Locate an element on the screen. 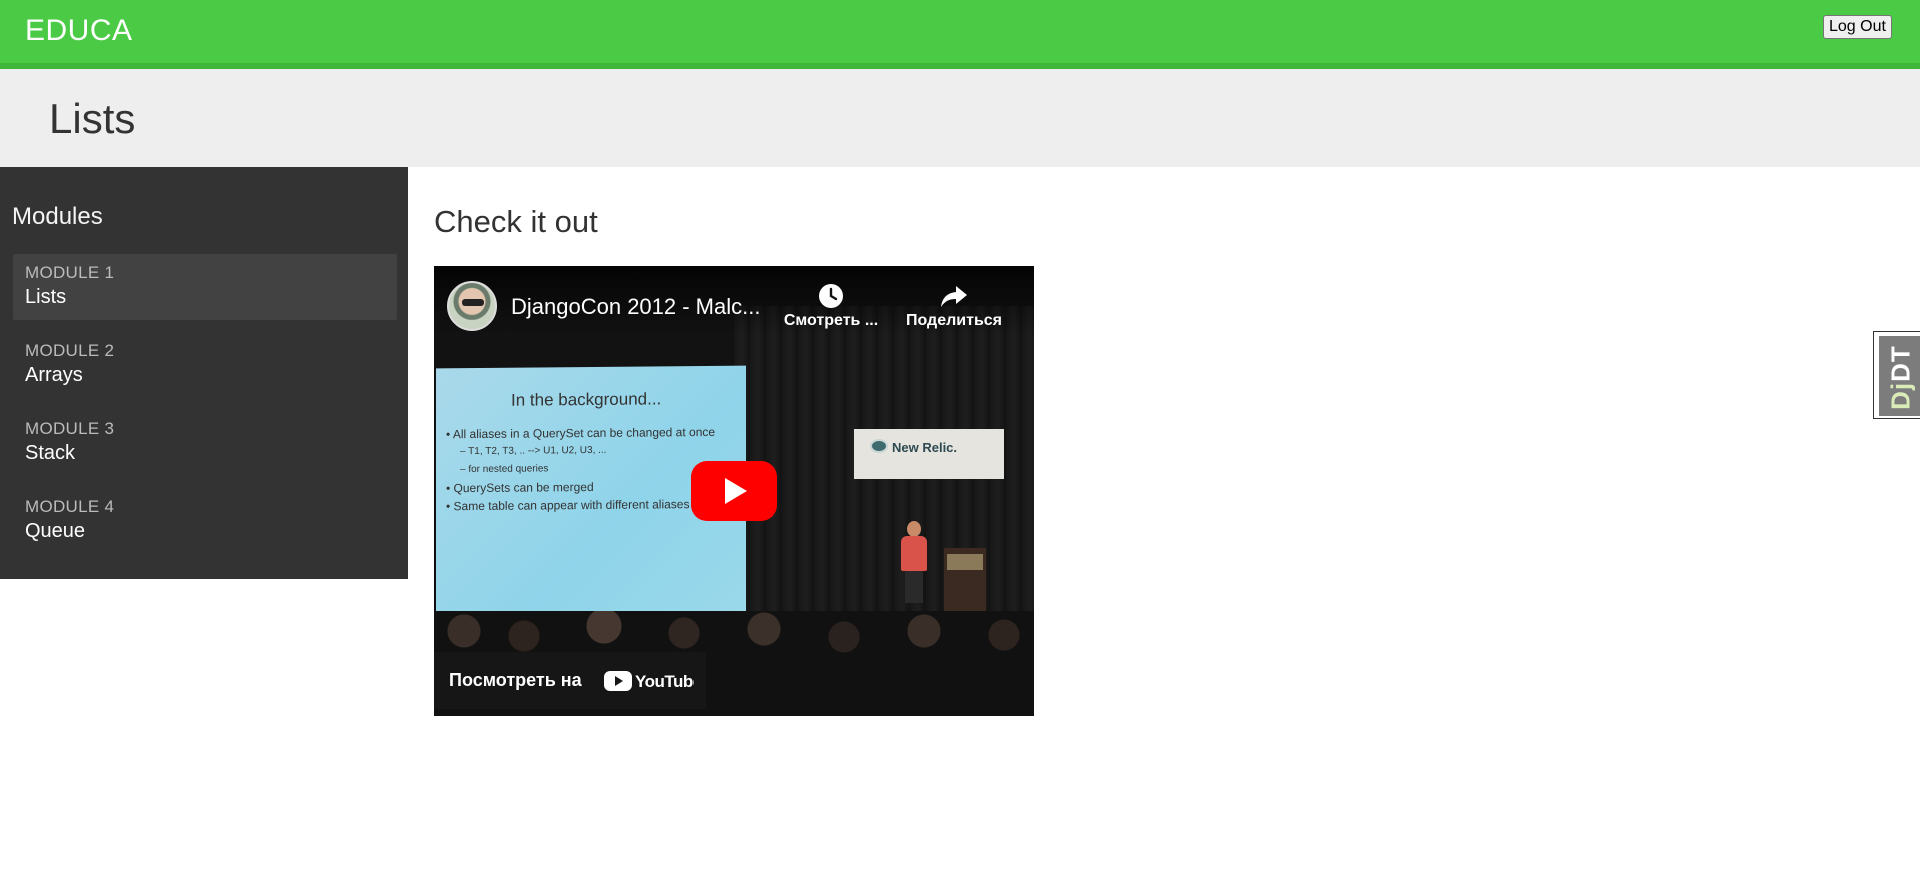  youtube-wordmark: YouTube is located at coordinates (664, 681).